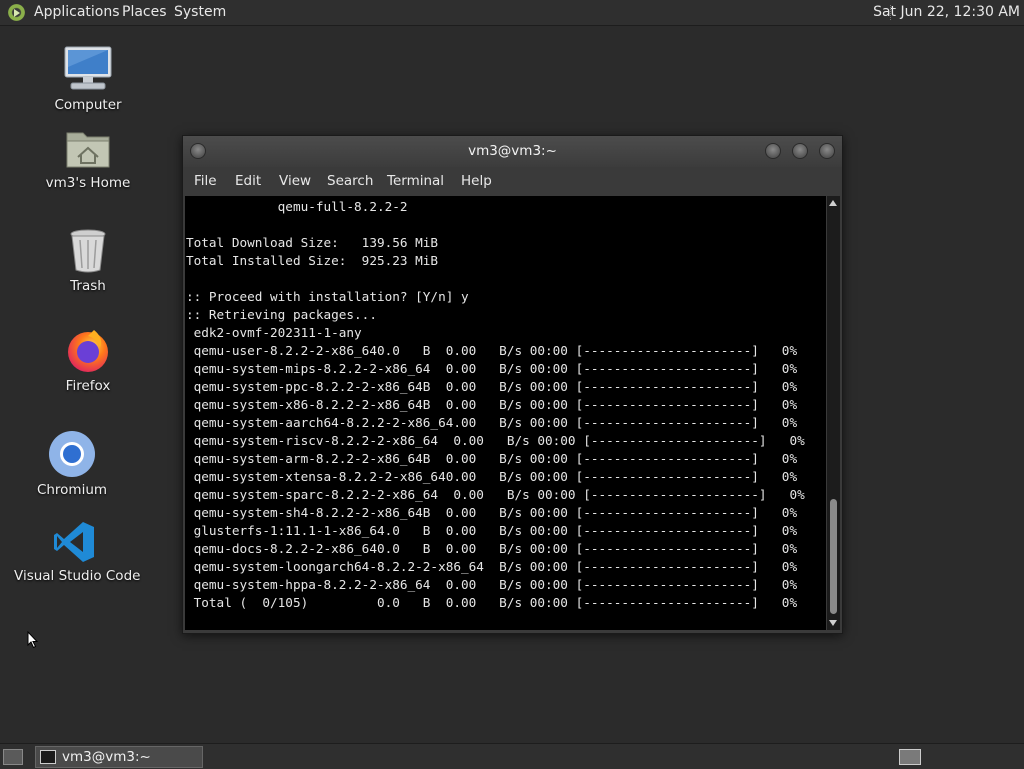  What do you see at coordinates (77, 12) in the screenshot?
I see `menu-applications: Applications` at bounding box center [77, 12].